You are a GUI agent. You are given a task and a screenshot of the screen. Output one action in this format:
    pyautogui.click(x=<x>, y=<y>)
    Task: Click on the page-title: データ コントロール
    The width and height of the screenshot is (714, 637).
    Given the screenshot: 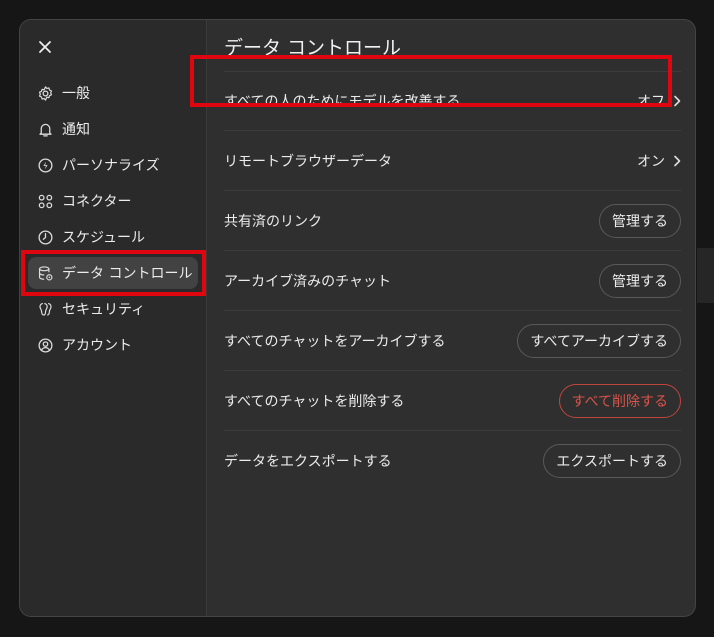 What is the action you would take?
    pyautogui.click(x=313, y=48)
    